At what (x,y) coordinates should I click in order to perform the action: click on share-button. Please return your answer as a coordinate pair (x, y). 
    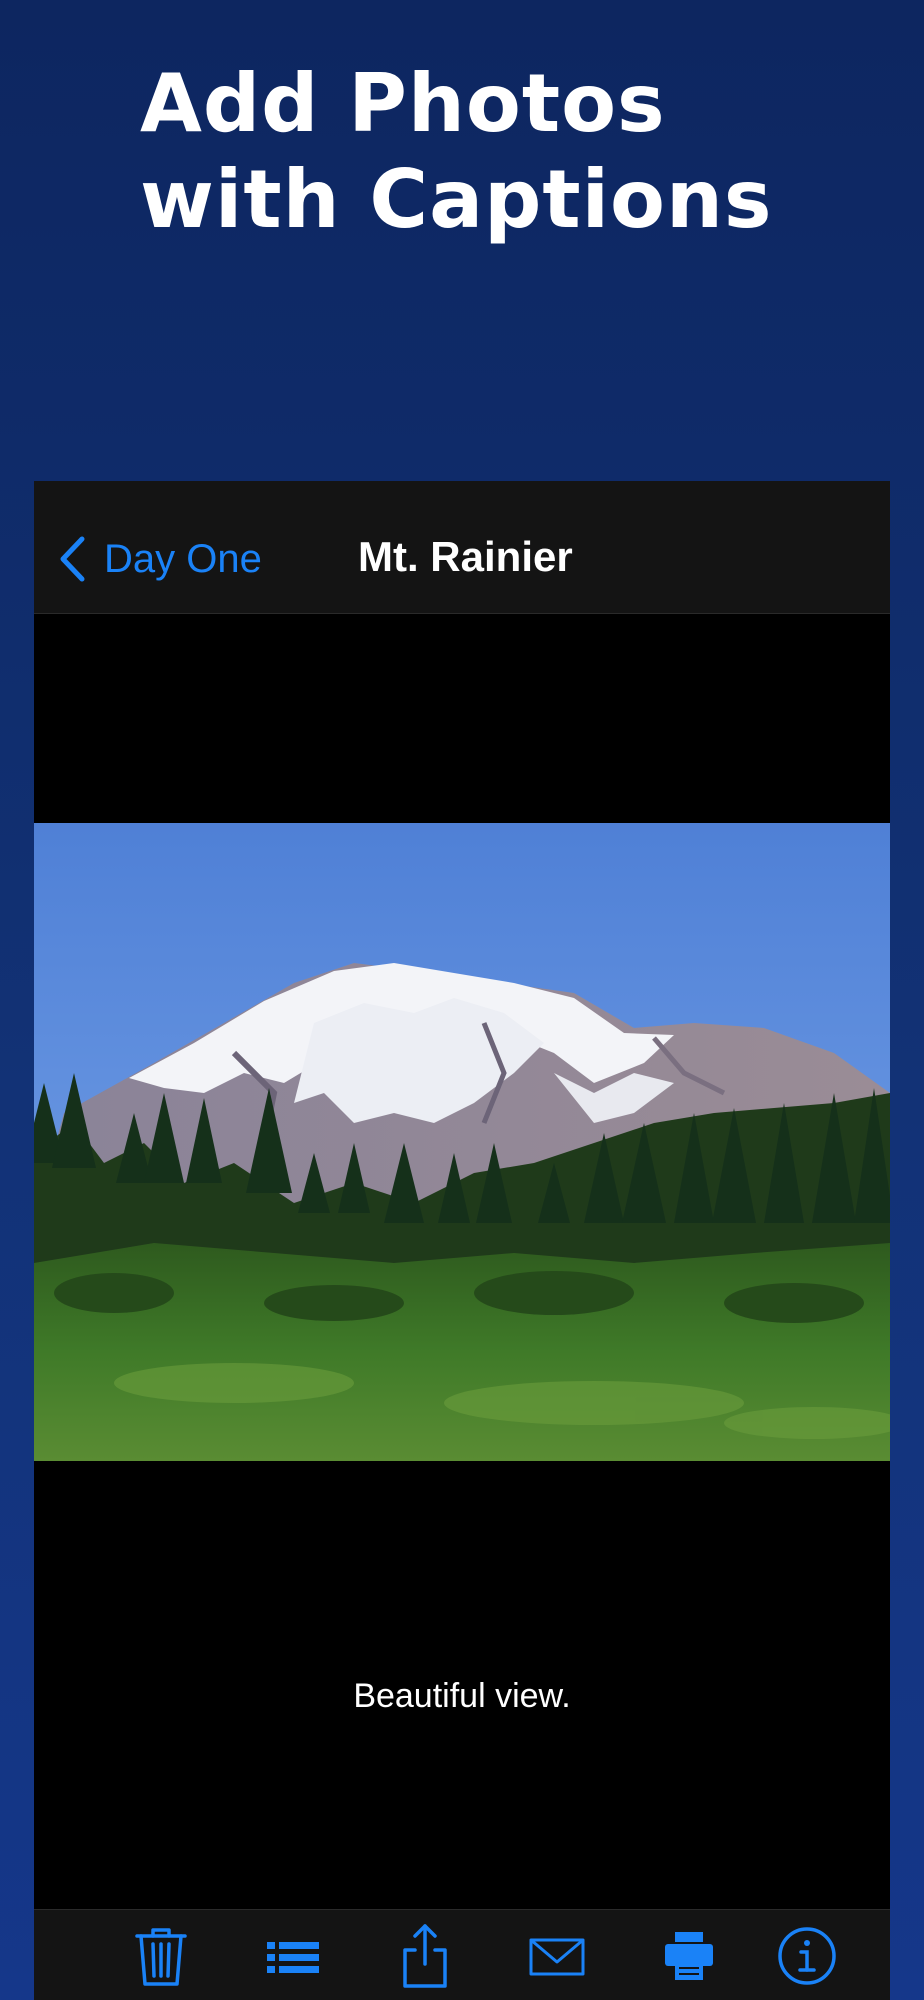
    Looking at the image, I should click on (425, 1956).